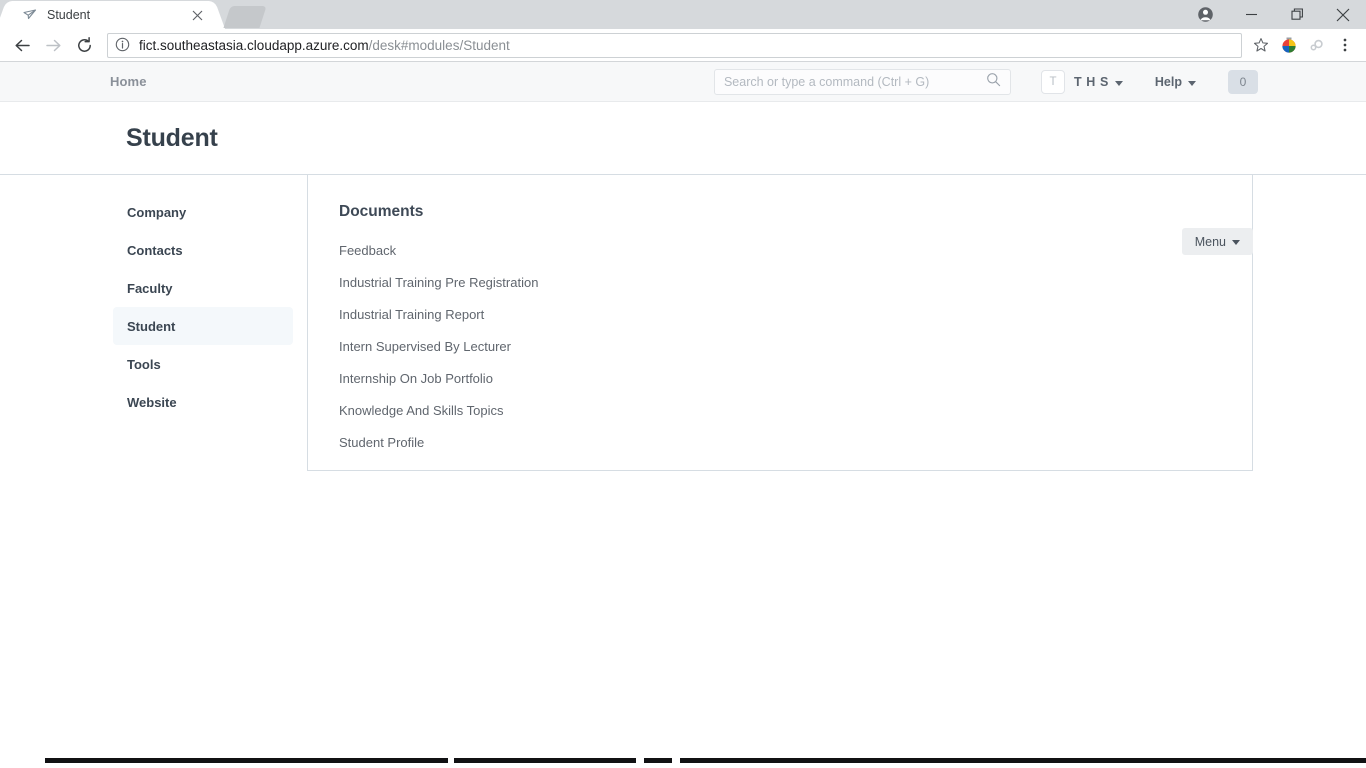  I want to click on document-link-knowledge-and-skills-topics: Knowledge And Skills Topics, so click(421, 410).